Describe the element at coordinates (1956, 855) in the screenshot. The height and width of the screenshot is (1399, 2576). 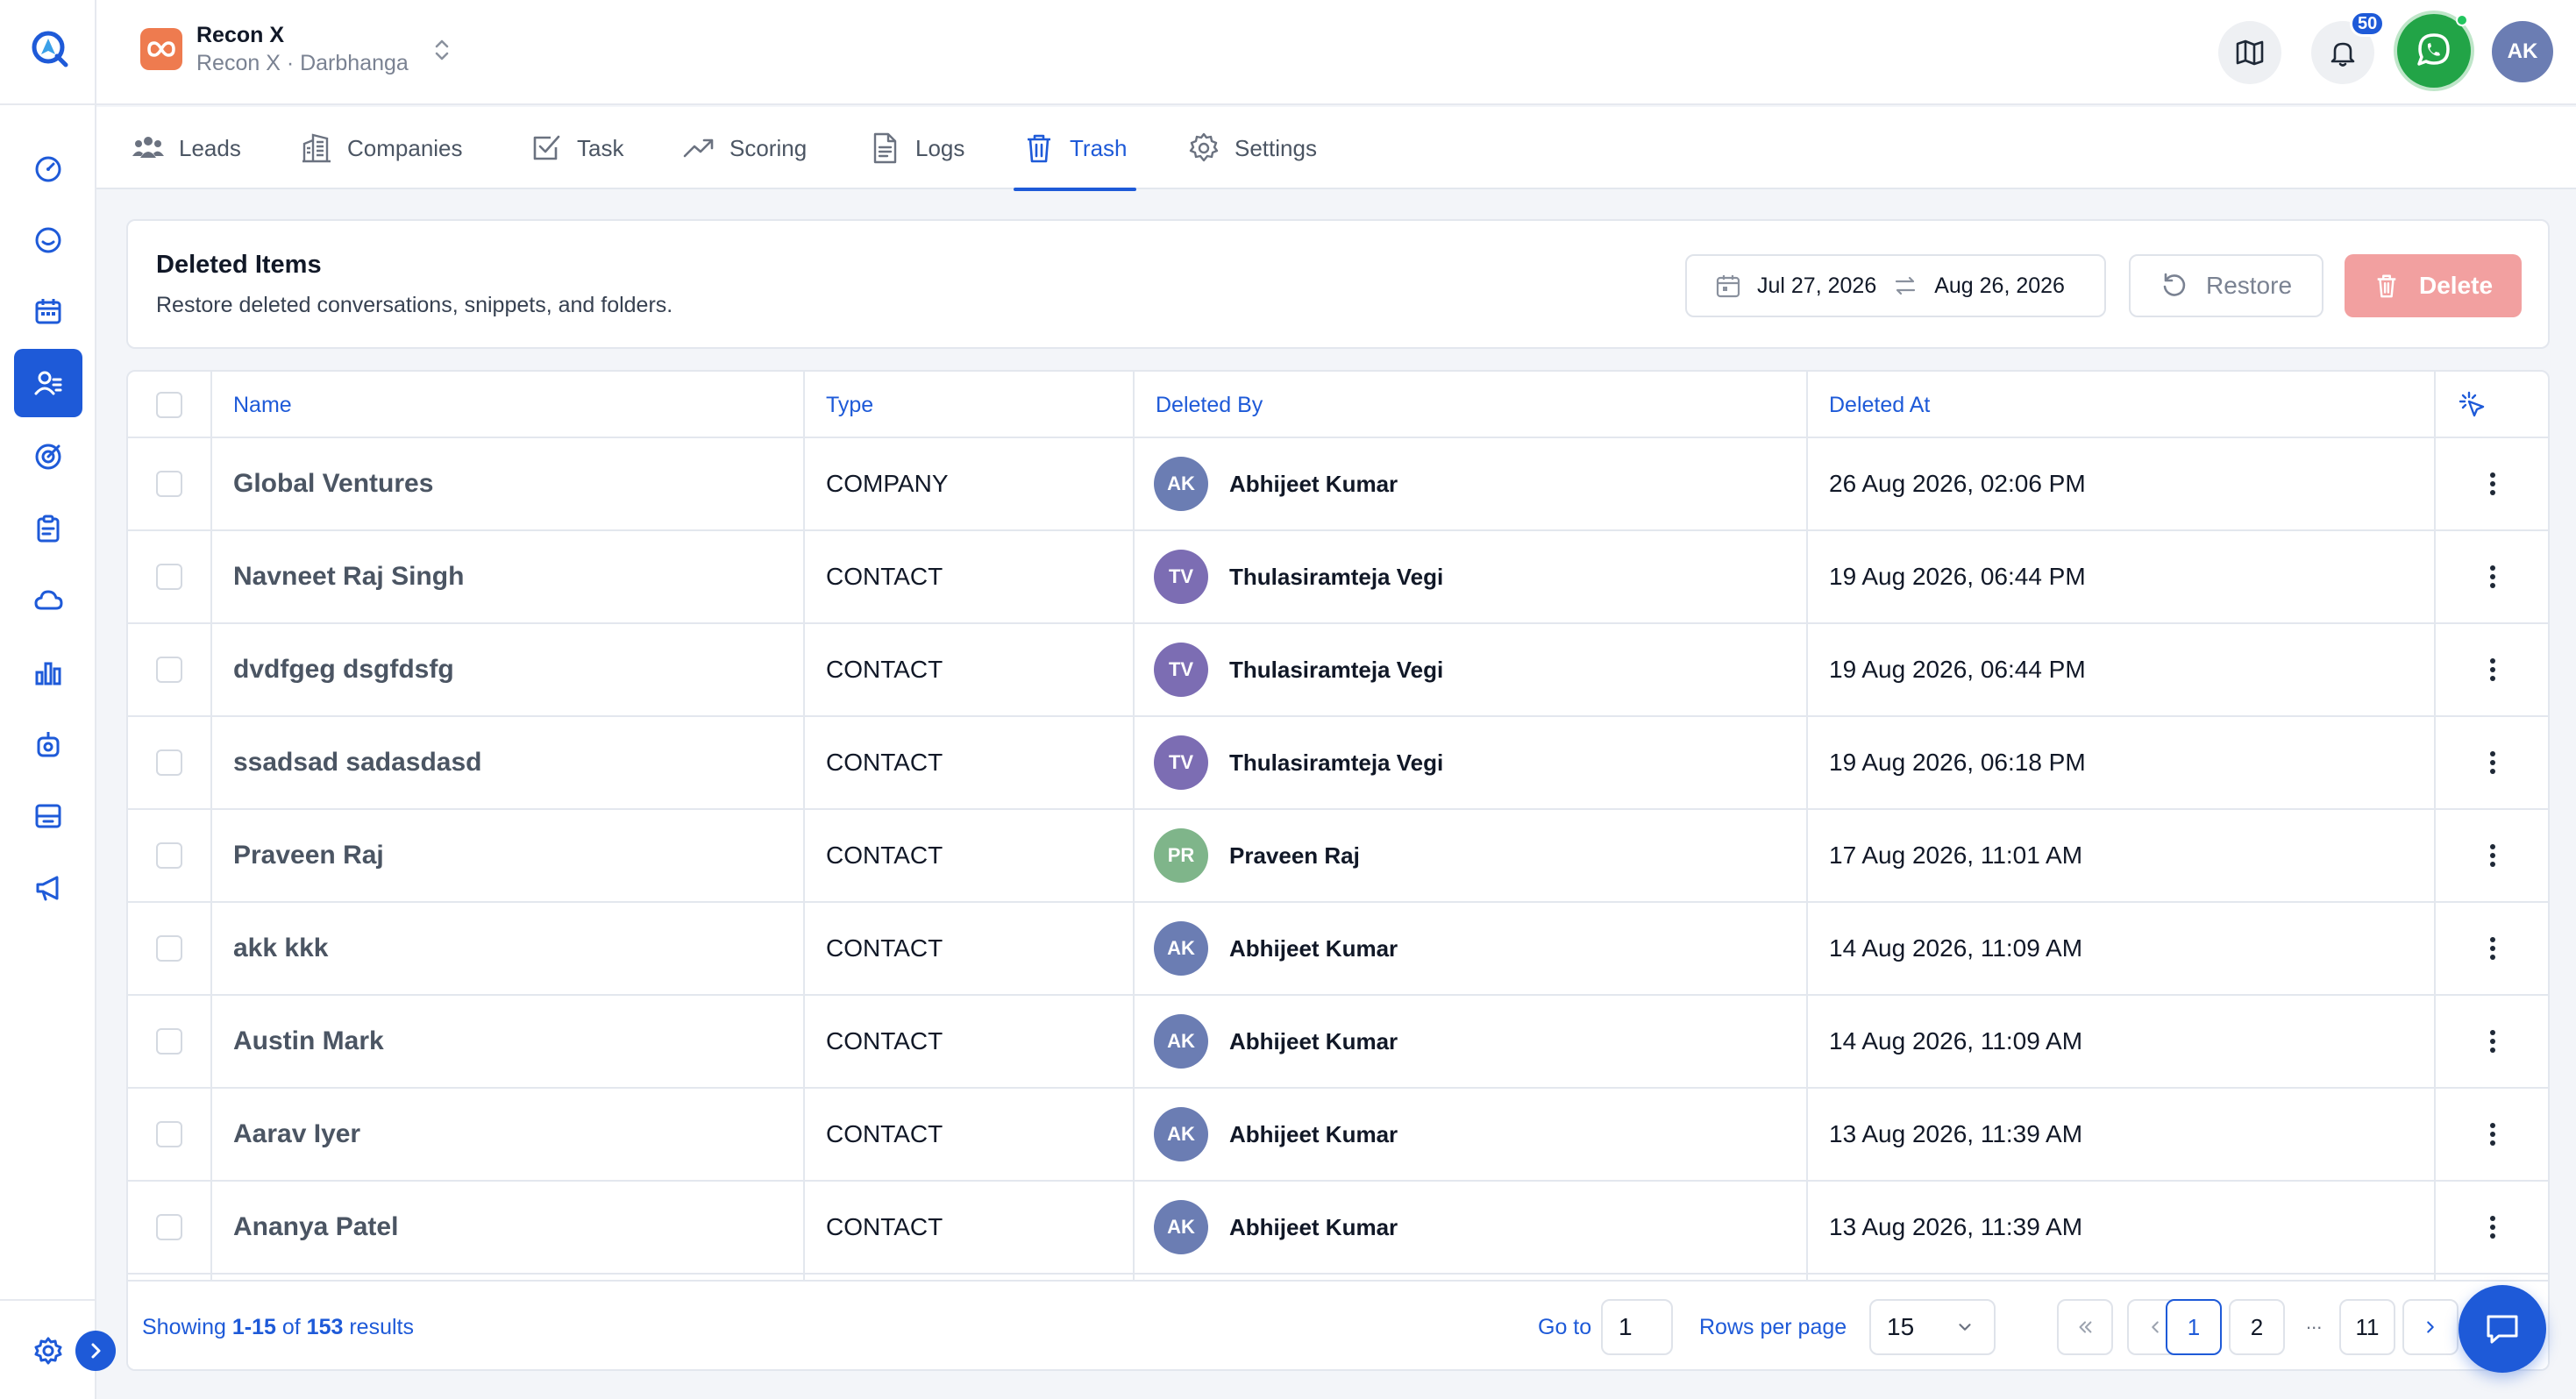
I see `deleted-at: 17 Aug 2026, 11:01 AM` at that location.